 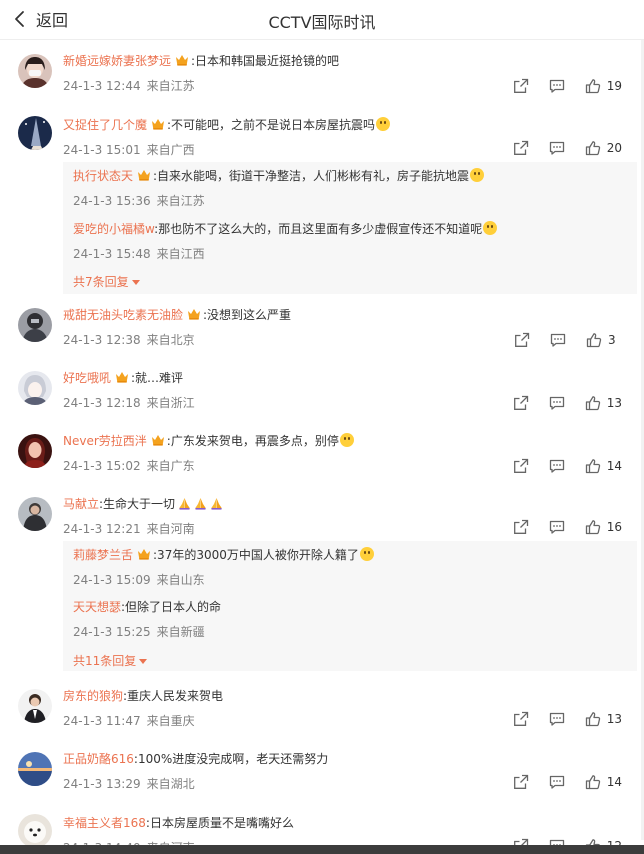 What do you see at coordinates (97, 607) in the screenshot?
I see `username-link: 天天想瑟` at bounding box center [97, 607].